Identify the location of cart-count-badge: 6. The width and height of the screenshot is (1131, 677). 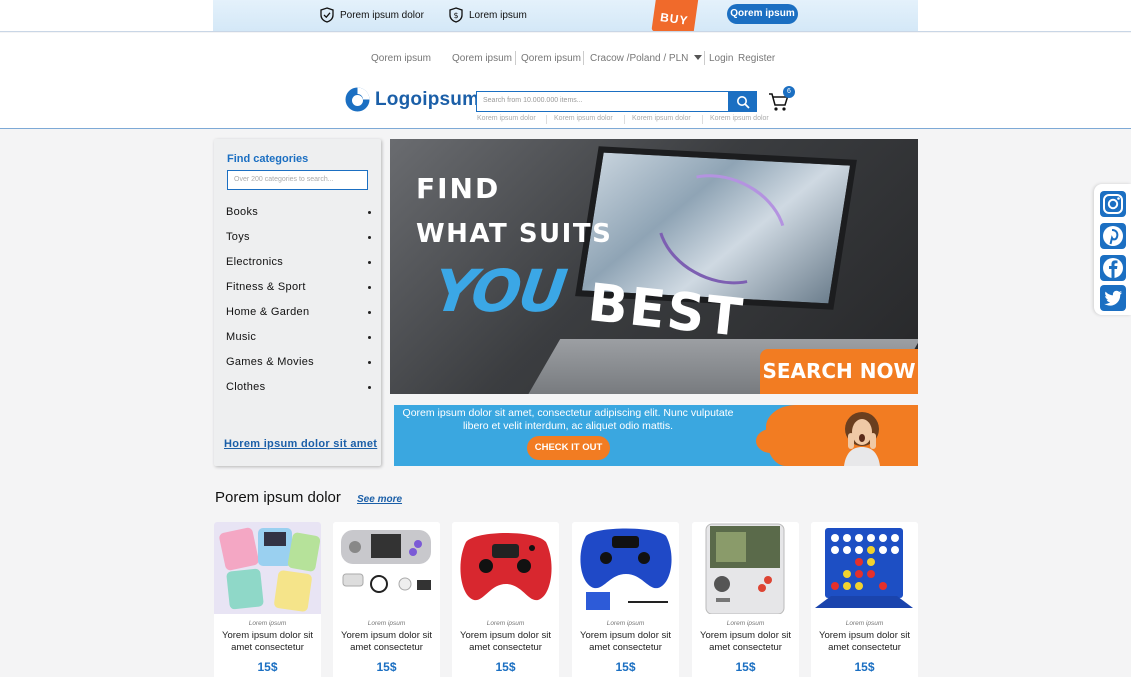
(789, 92).